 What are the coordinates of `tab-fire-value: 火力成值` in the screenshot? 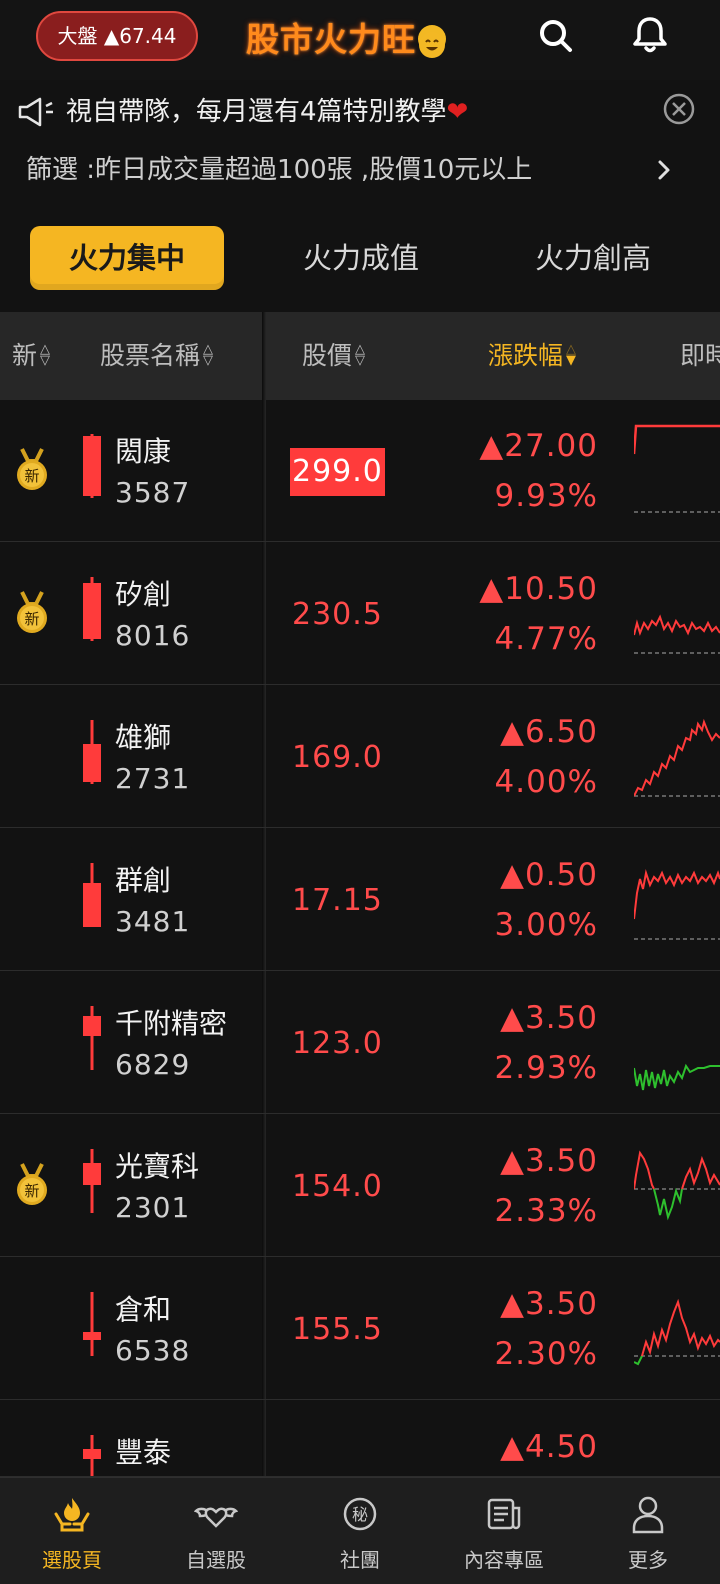 It's located at (361, 258).